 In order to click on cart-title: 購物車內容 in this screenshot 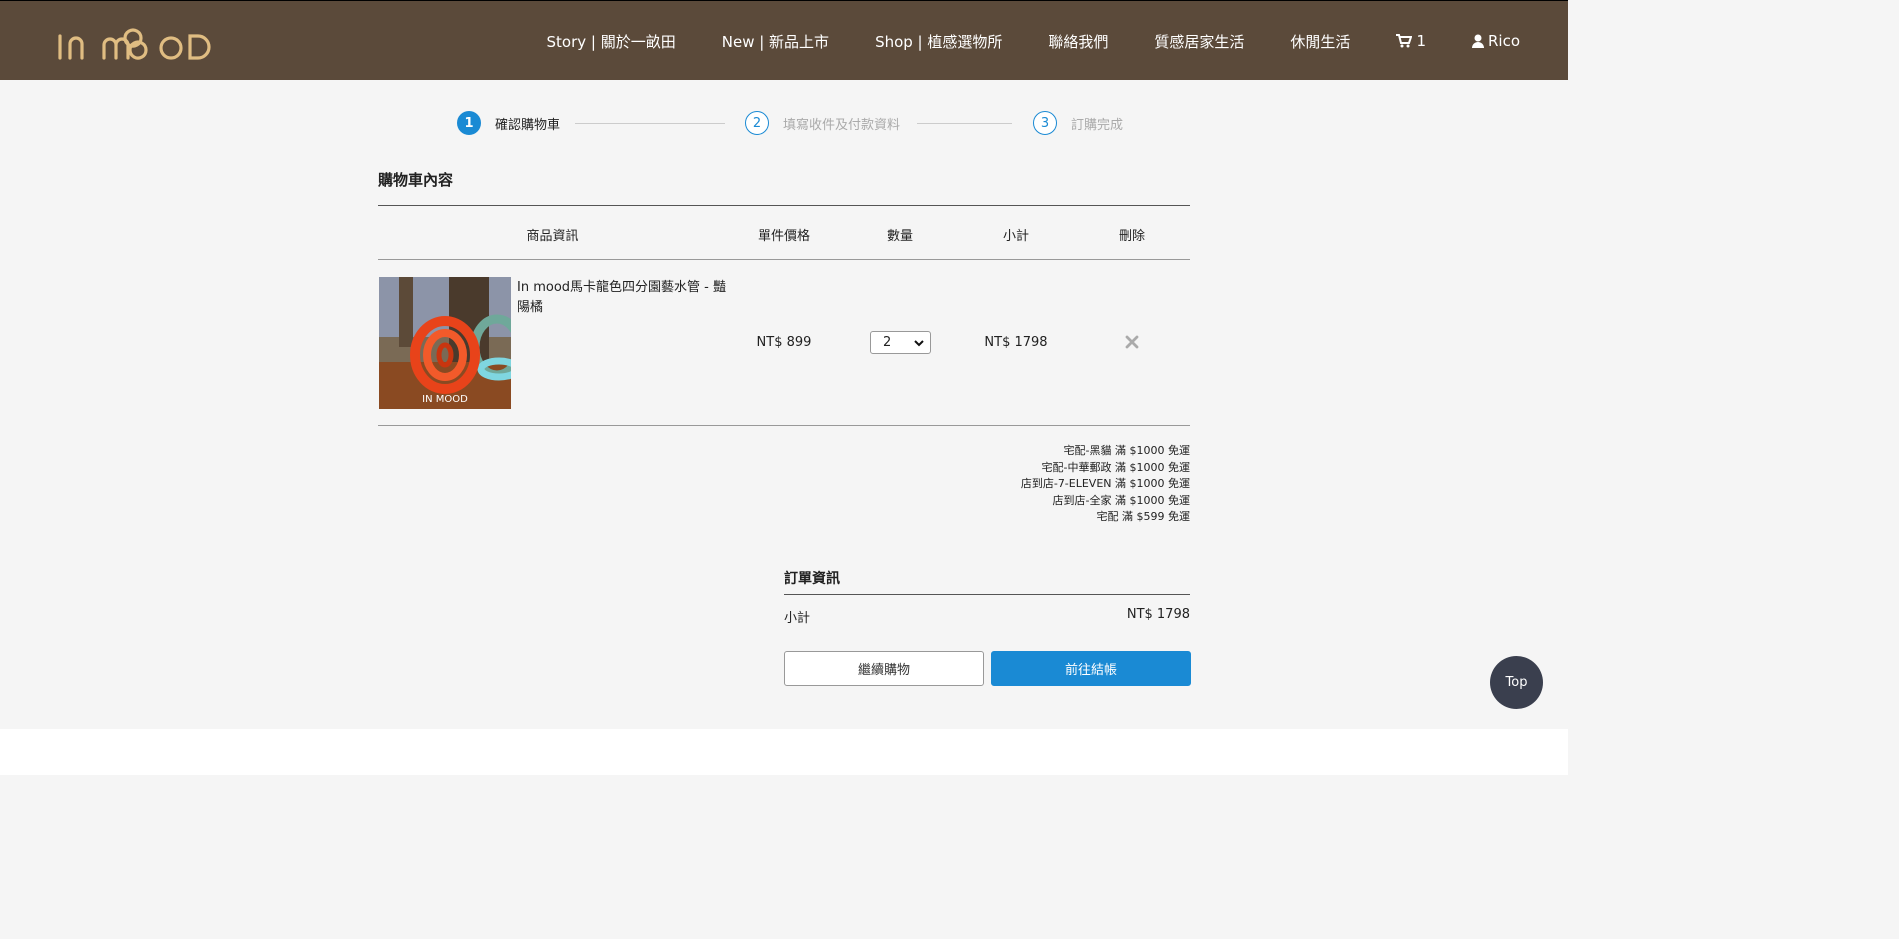, I will do `click(416, 180)`.